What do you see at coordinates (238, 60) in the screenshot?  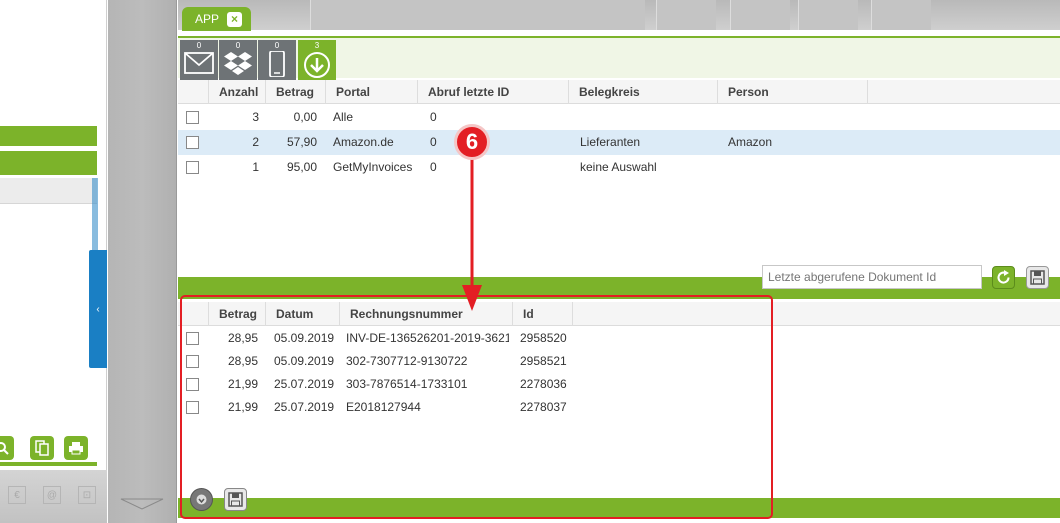 I see `portal-dropbox-button: 0` at bounding box center [238, 60].